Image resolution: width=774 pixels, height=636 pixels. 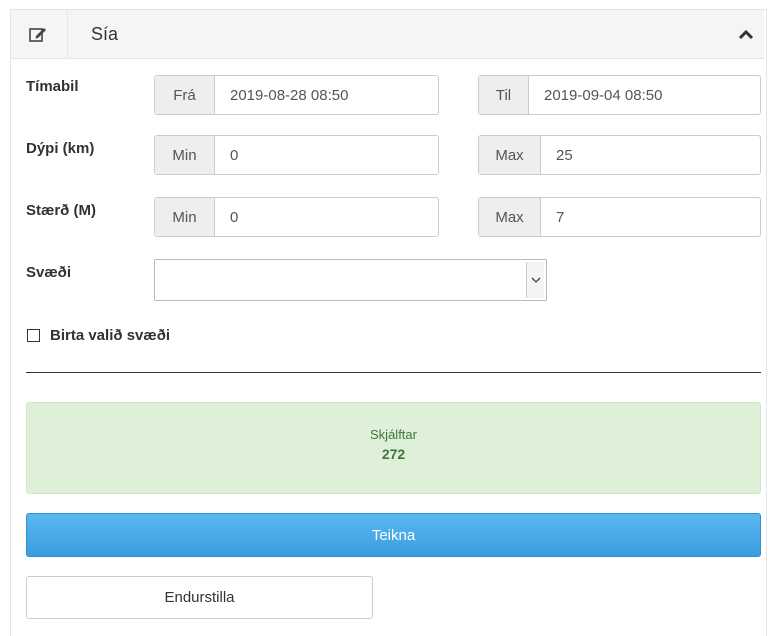 I want to click on result-count: 272, so click(x=393, y=454).